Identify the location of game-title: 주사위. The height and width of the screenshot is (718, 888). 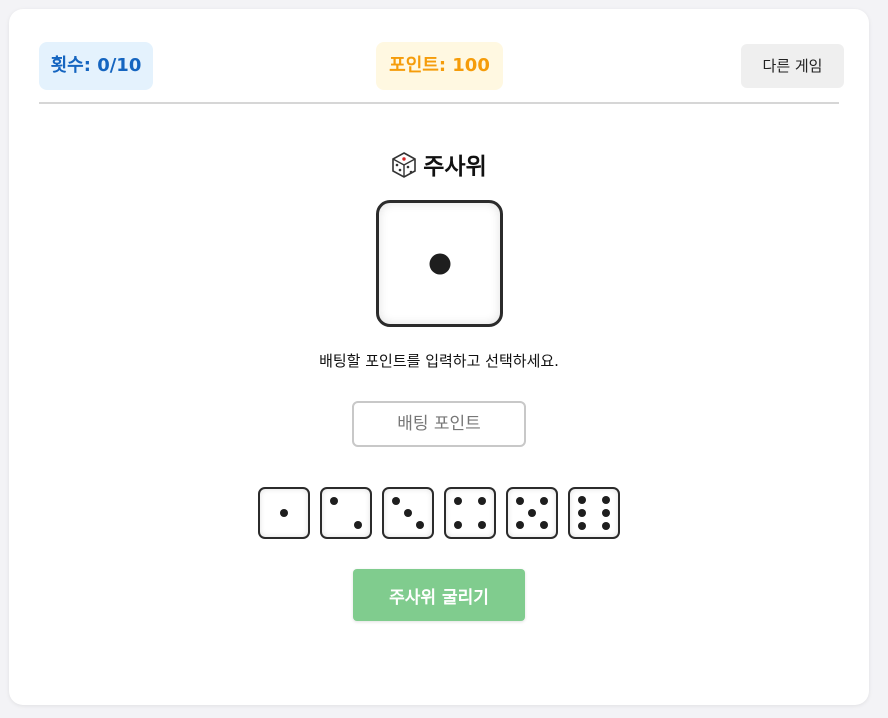
(439, 164).